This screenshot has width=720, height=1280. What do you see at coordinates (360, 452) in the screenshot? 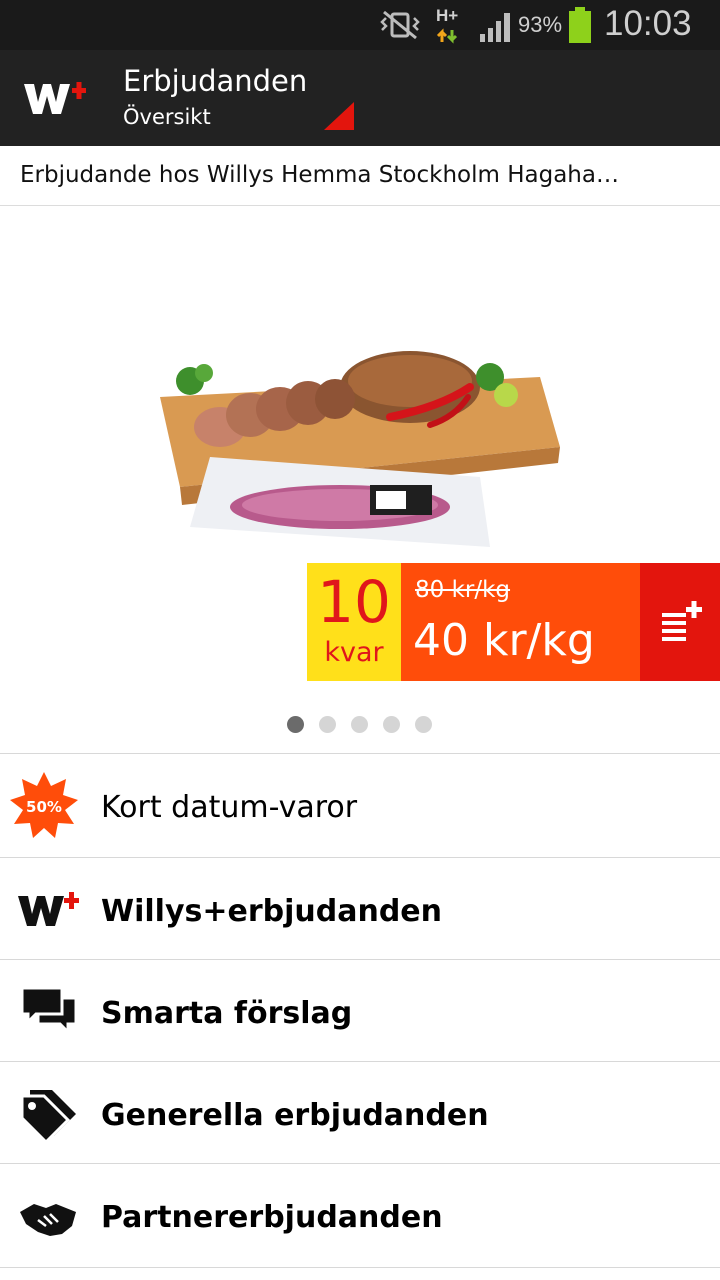
I see `product-image` at bounding box center [360, 452].